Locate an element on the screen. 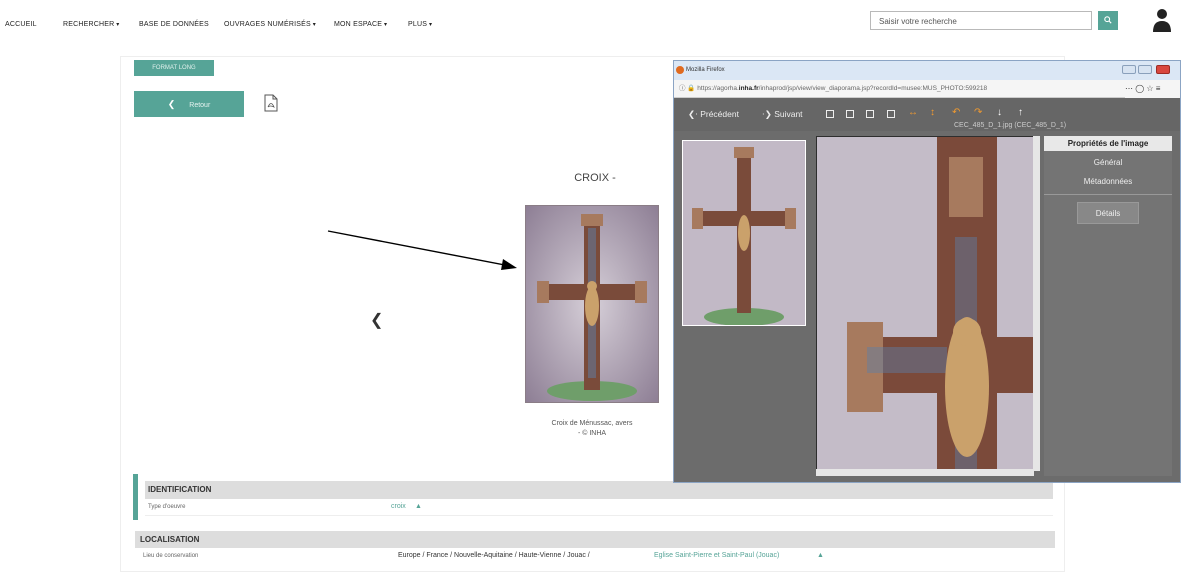  localisation-header: LOCALISATION is located at coordinates (595, 539).